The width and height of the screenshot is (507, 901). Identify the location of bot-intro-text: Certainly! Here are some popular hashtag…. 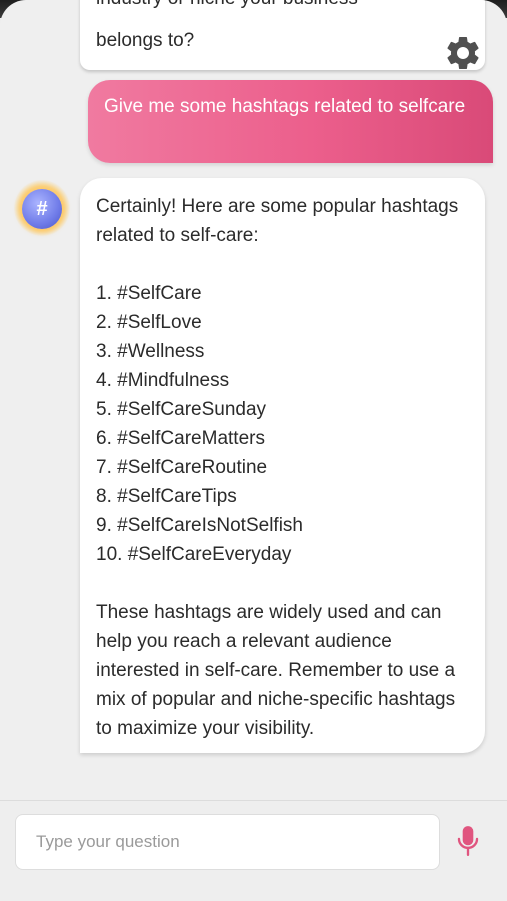
(277, 221).